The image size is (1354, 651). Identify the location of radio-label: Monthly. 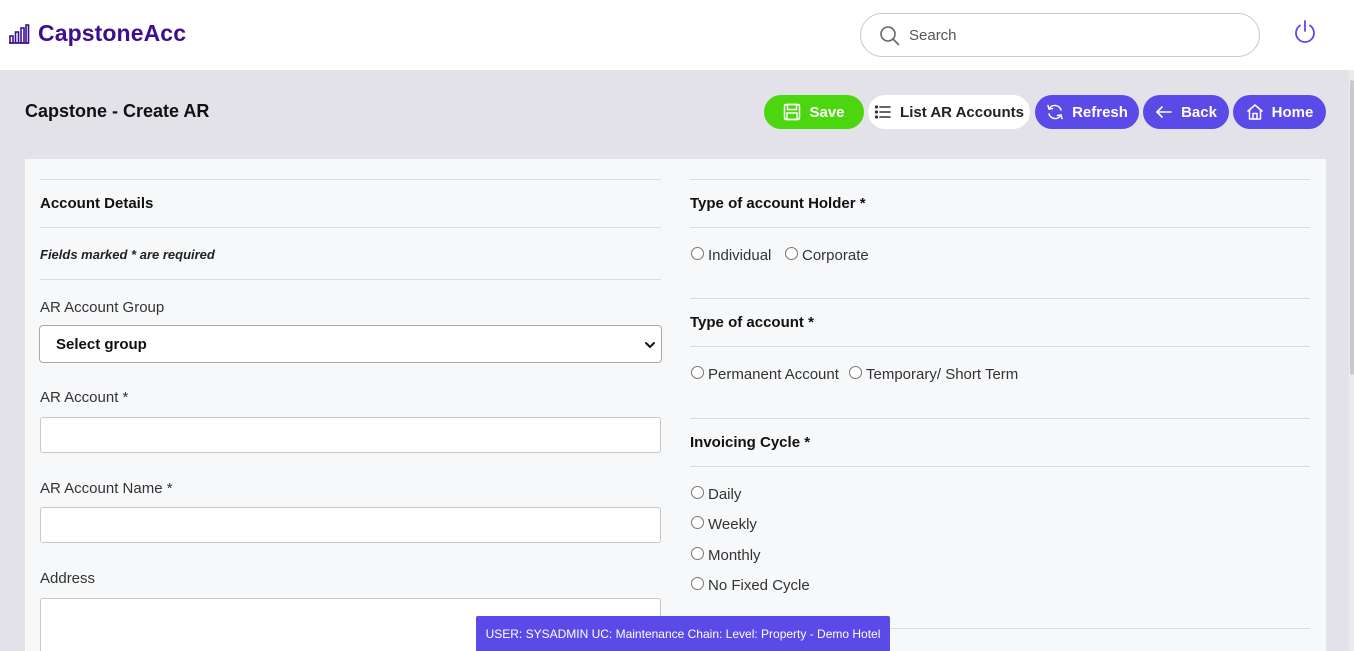
(734, 555).